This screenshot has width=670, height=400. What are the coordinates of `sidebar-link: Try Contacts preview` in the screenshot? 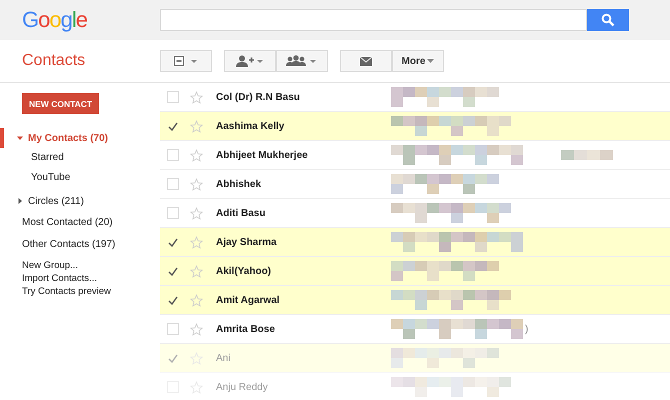 It's located at (91, 291).